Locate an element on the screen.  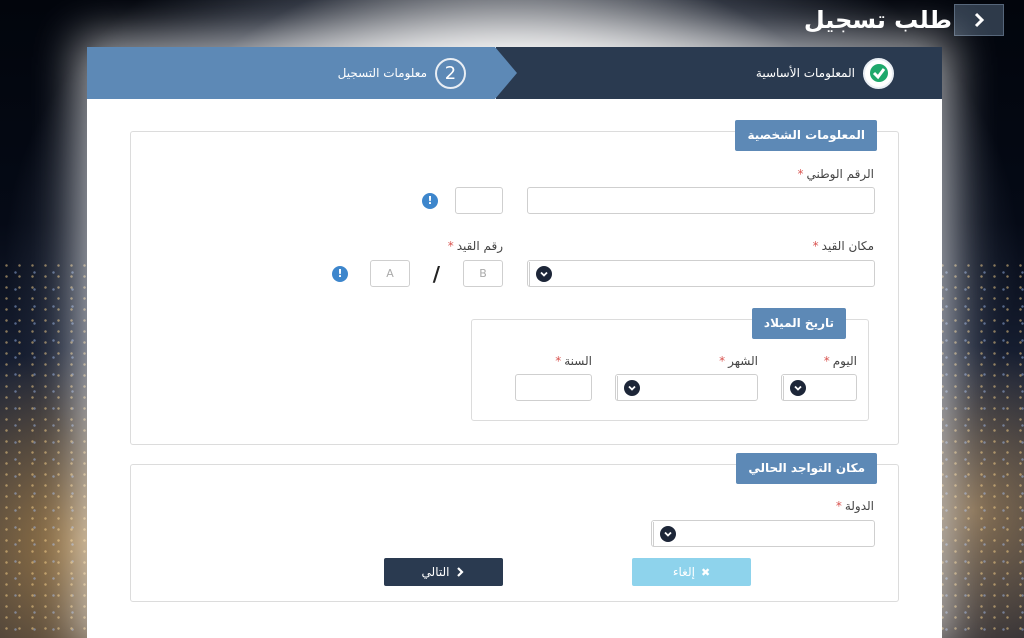
month-label: الشهر* is located at coordinates (738, 361).